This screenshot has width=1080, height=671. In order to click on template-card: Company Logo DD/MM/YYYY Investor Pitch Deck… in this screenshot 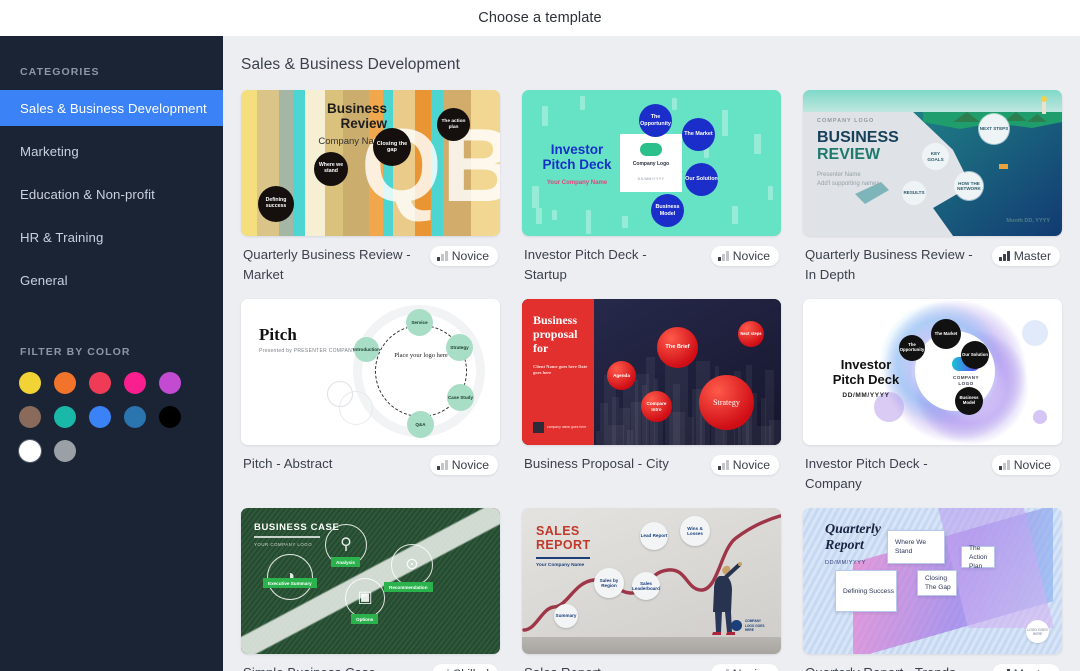, I will do `click(651, 187)`.